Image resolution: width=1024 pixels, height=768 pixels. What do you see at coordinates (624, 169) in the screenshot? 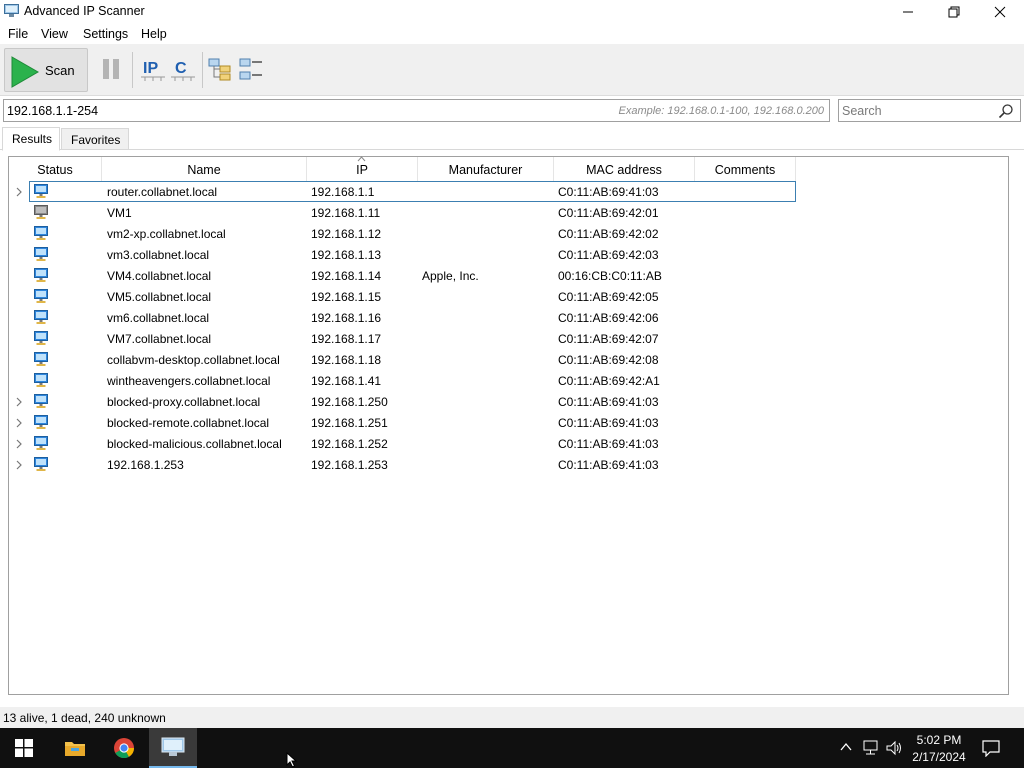
I see `column-header-mac: MAC address` at bounding box center [624, 169].